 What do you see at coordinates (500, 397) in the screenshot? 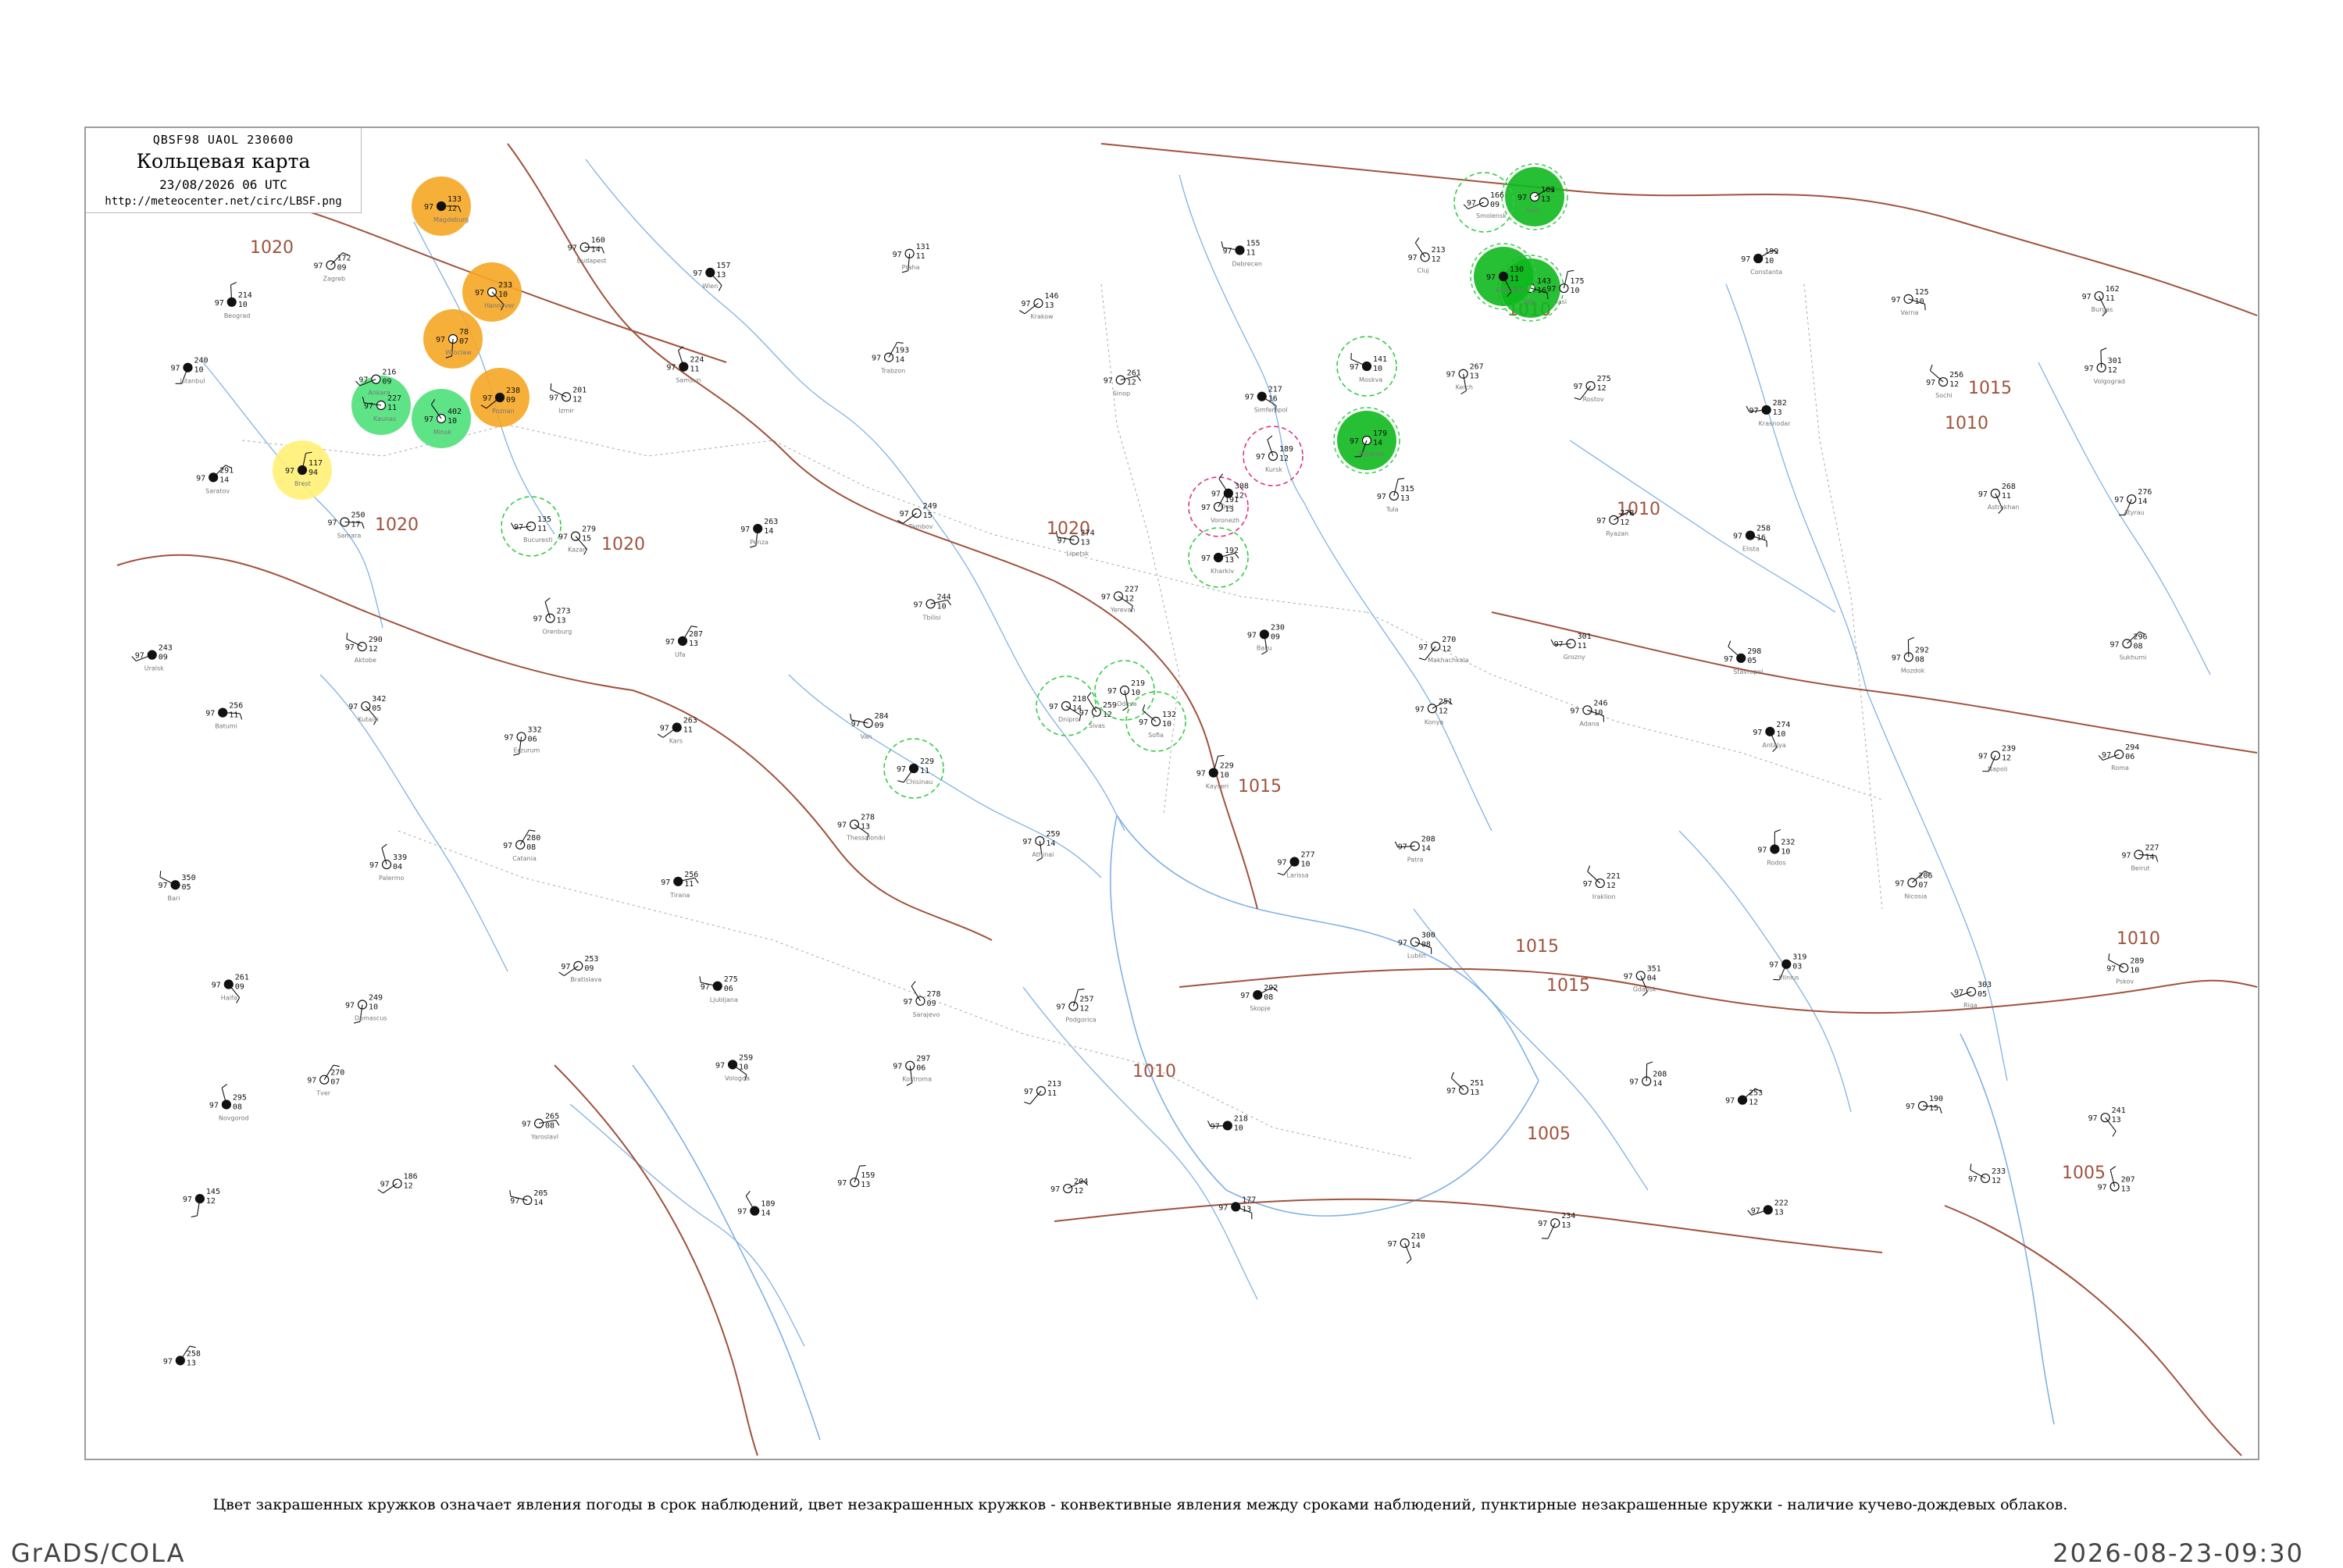
I see `weather-station: 2389709Poznan` at bounding box center [500, 397].